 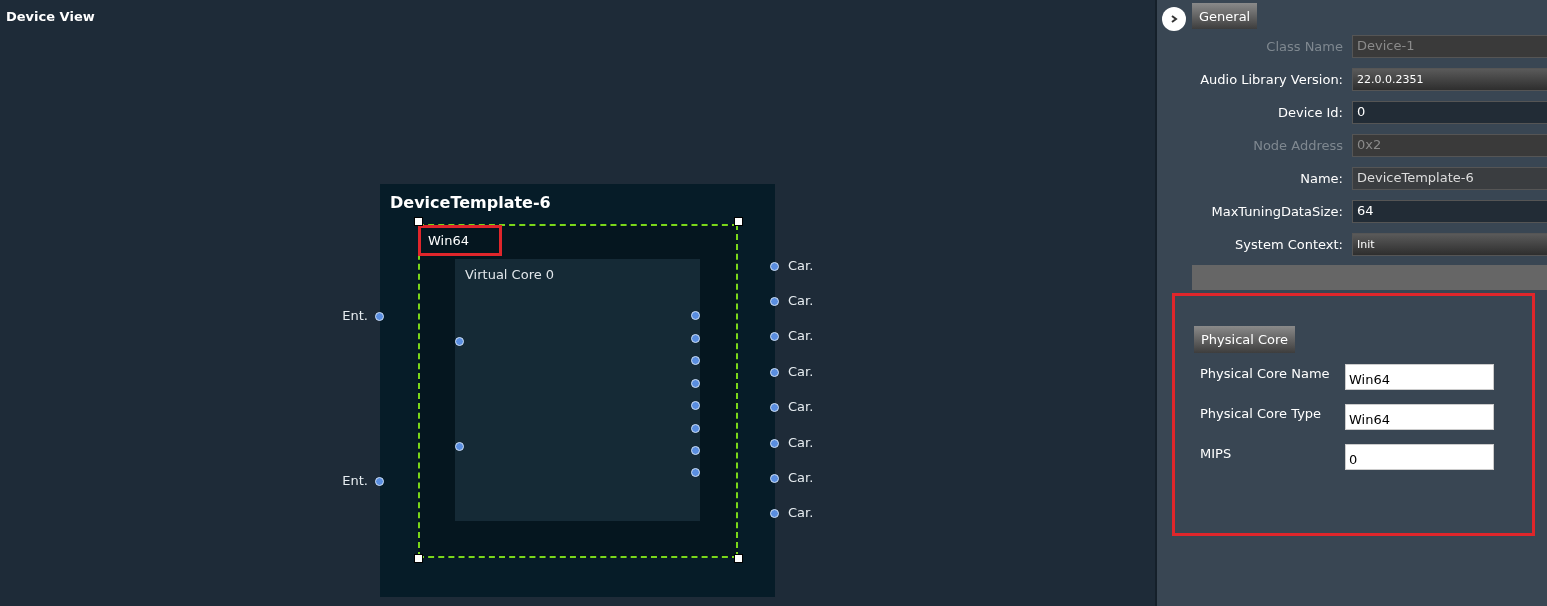 I want to click on virtual-core-name: Virtual Core 0, so click(x=510, y=274).